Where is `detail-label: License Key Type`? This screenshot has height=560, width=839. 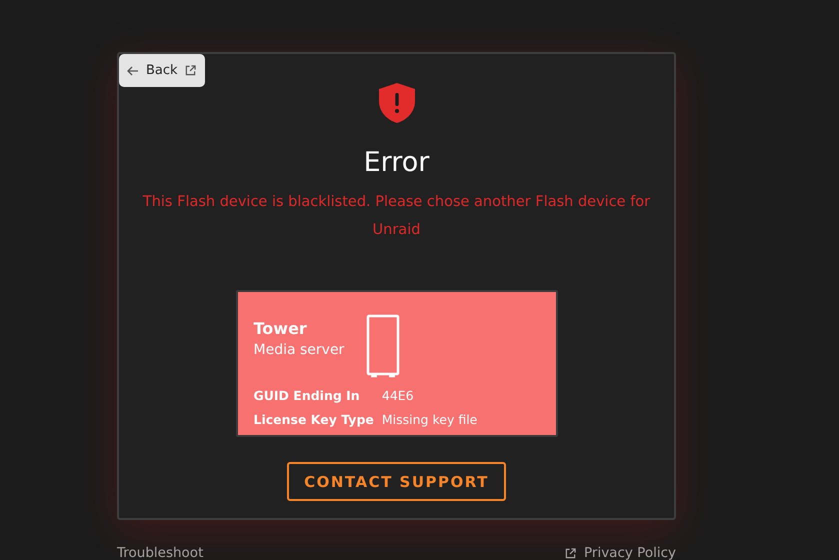
detail-label: License Key Type is located at coordinates (314, 419).